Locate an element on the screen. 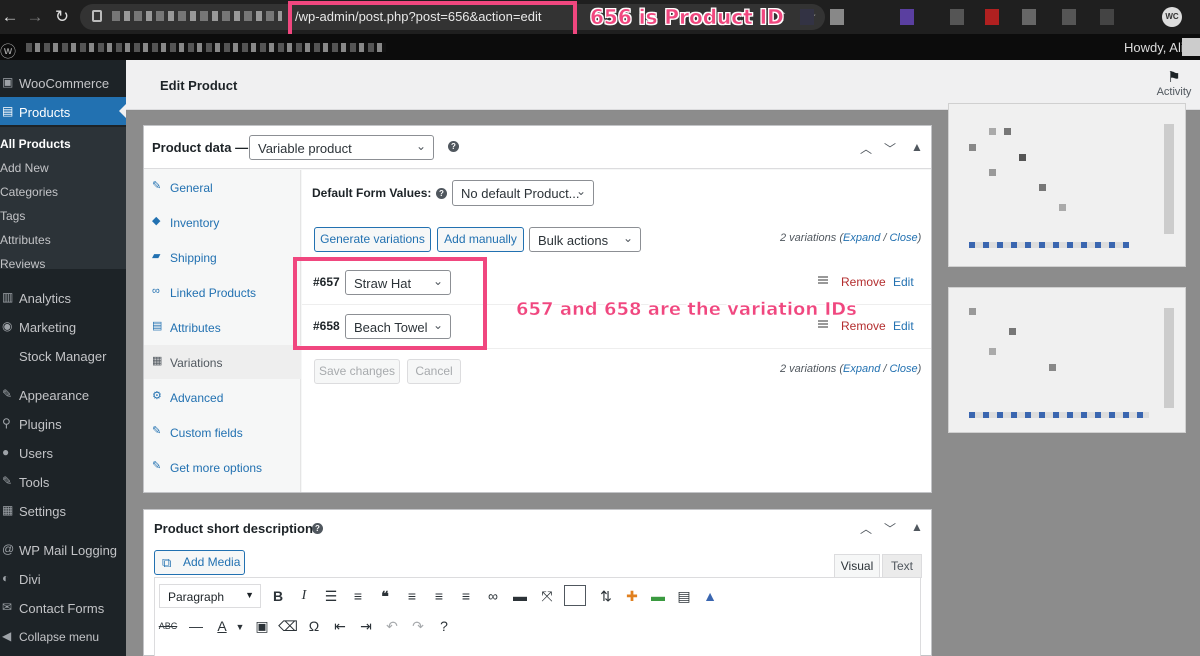 Image resolution: width=1200 pixels, height=656 pixels. product-type-select: Variable product ⌄ is located at coordinates (341, 147).